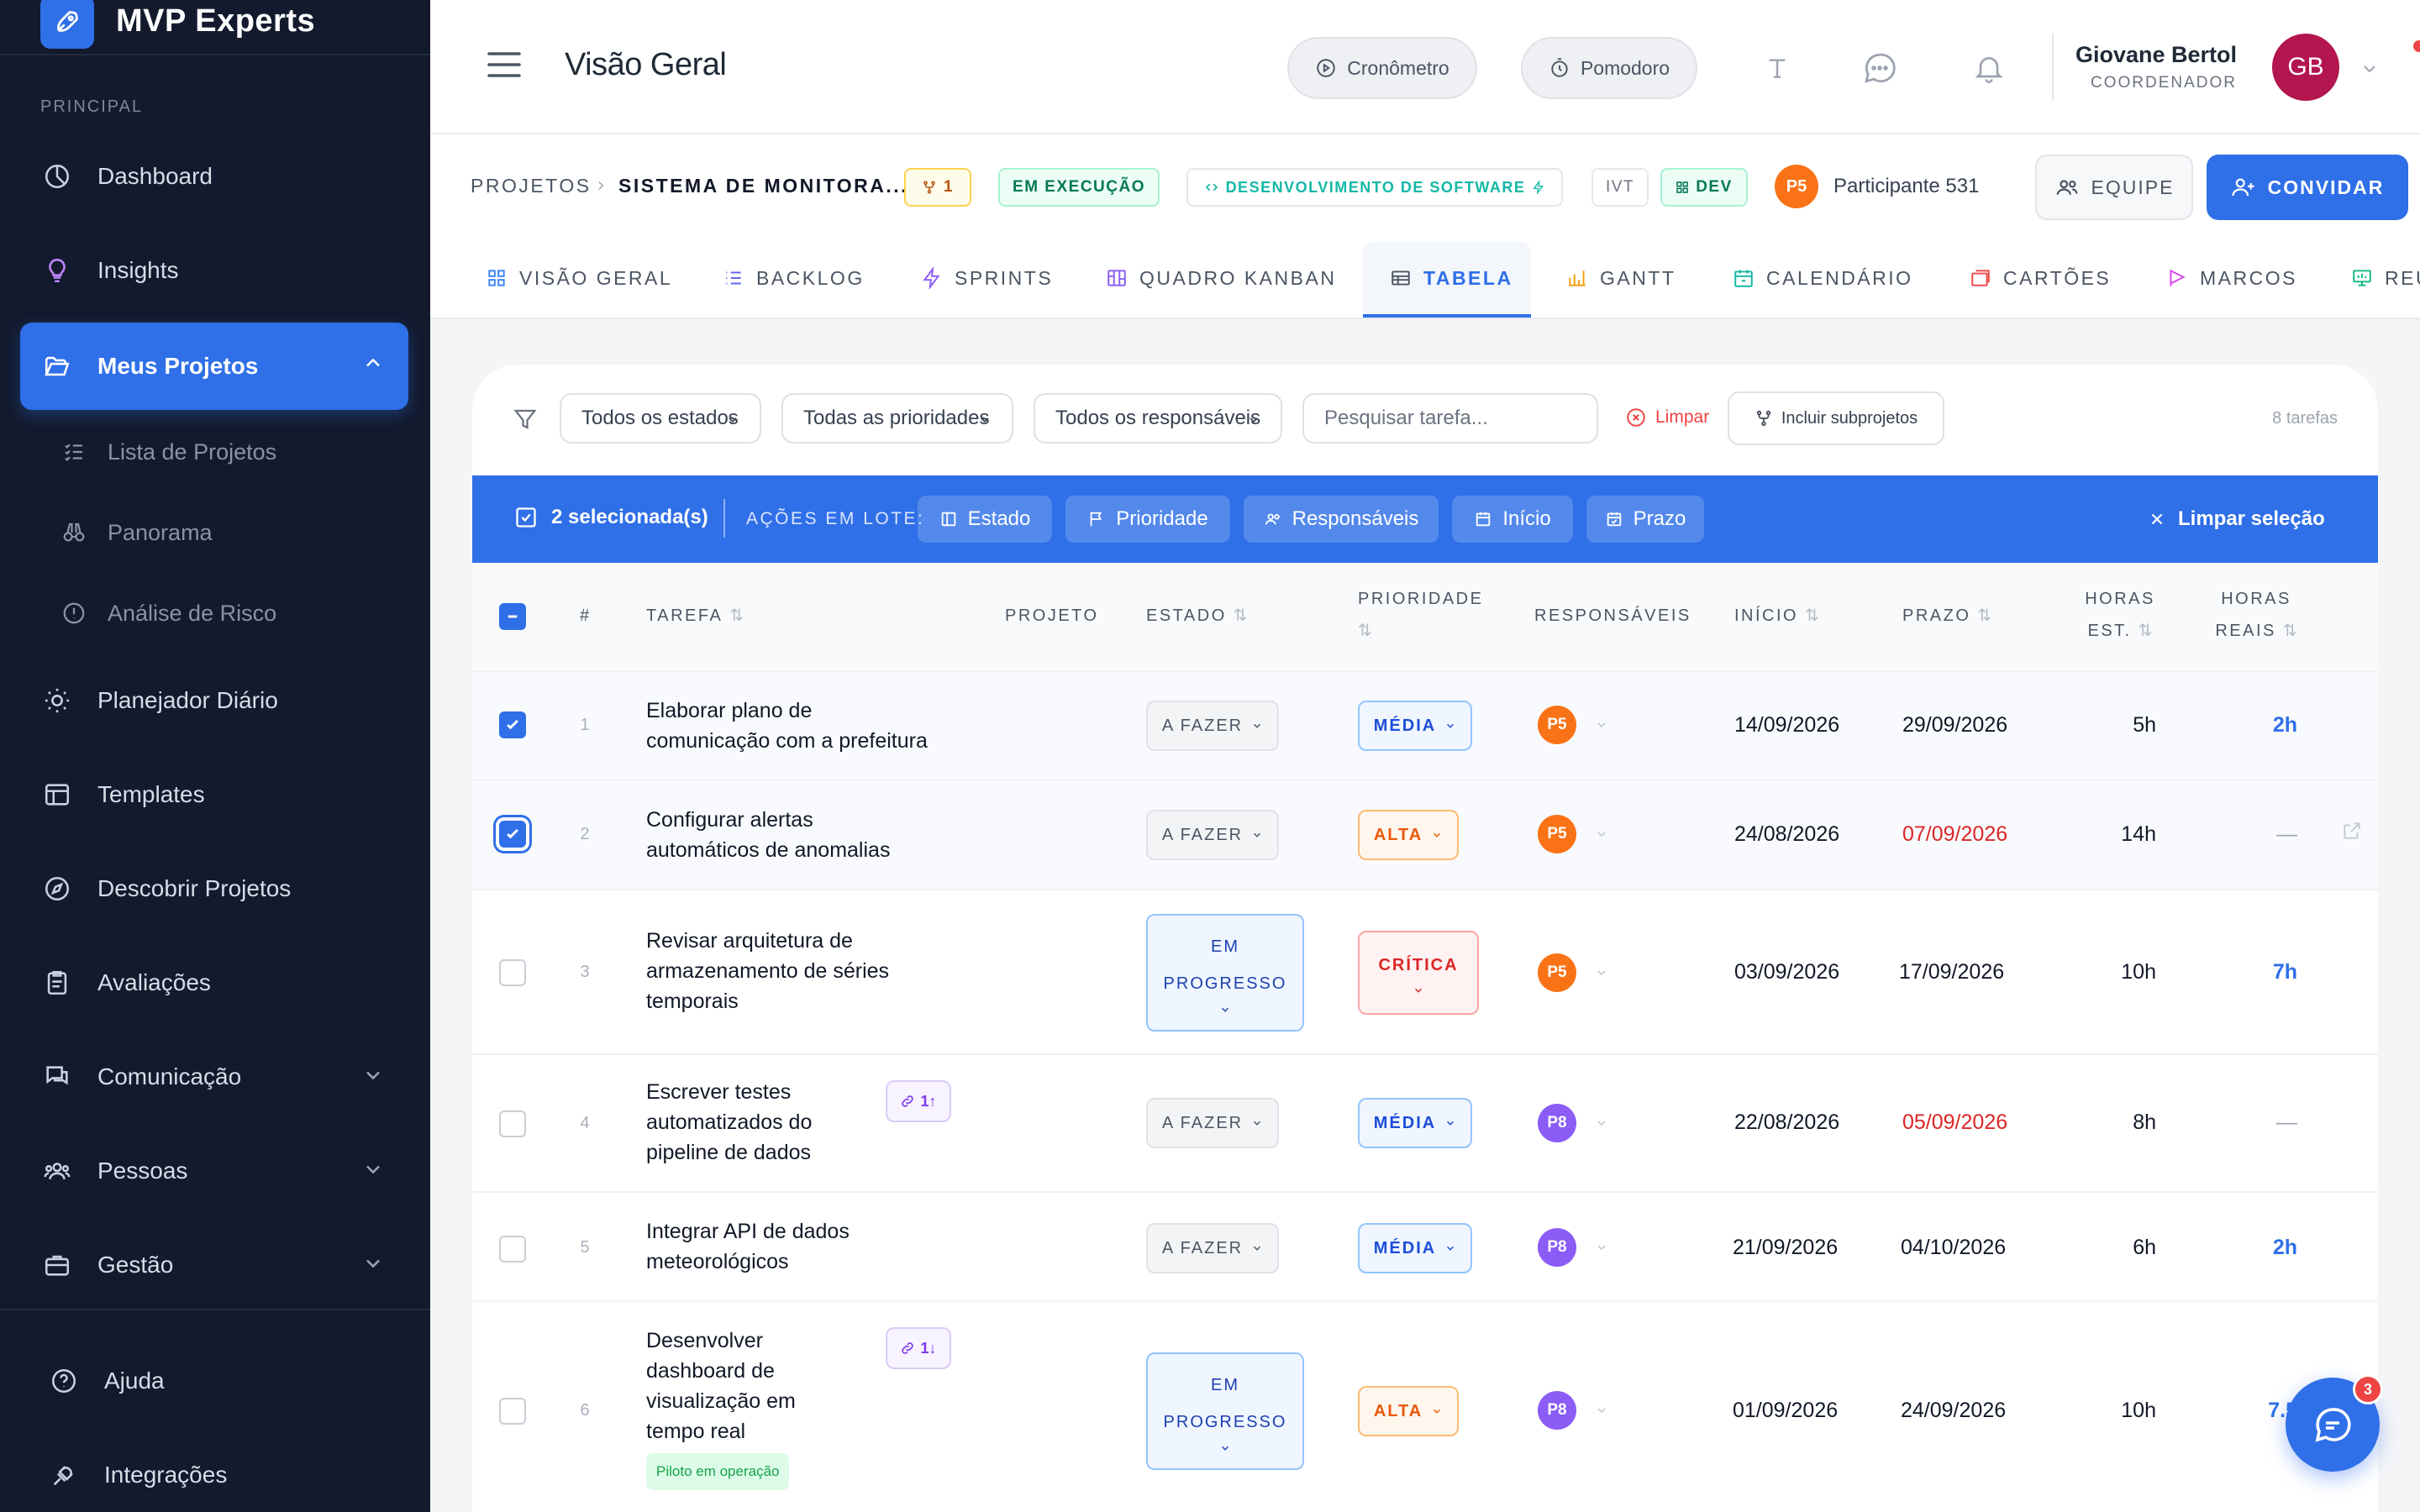  I want to click on tab-backlog: BACKLOG, so click(794, 278).